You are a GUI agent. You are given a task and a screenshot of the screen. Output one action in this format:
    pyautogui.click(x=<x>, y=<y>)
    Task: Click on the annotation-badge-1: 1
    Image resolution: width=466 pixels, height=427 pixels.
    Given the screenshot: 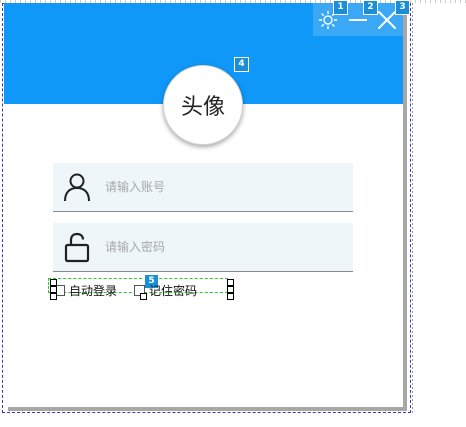 What is the action you would take?
    pyautogui.click(x=340, y=7)
    